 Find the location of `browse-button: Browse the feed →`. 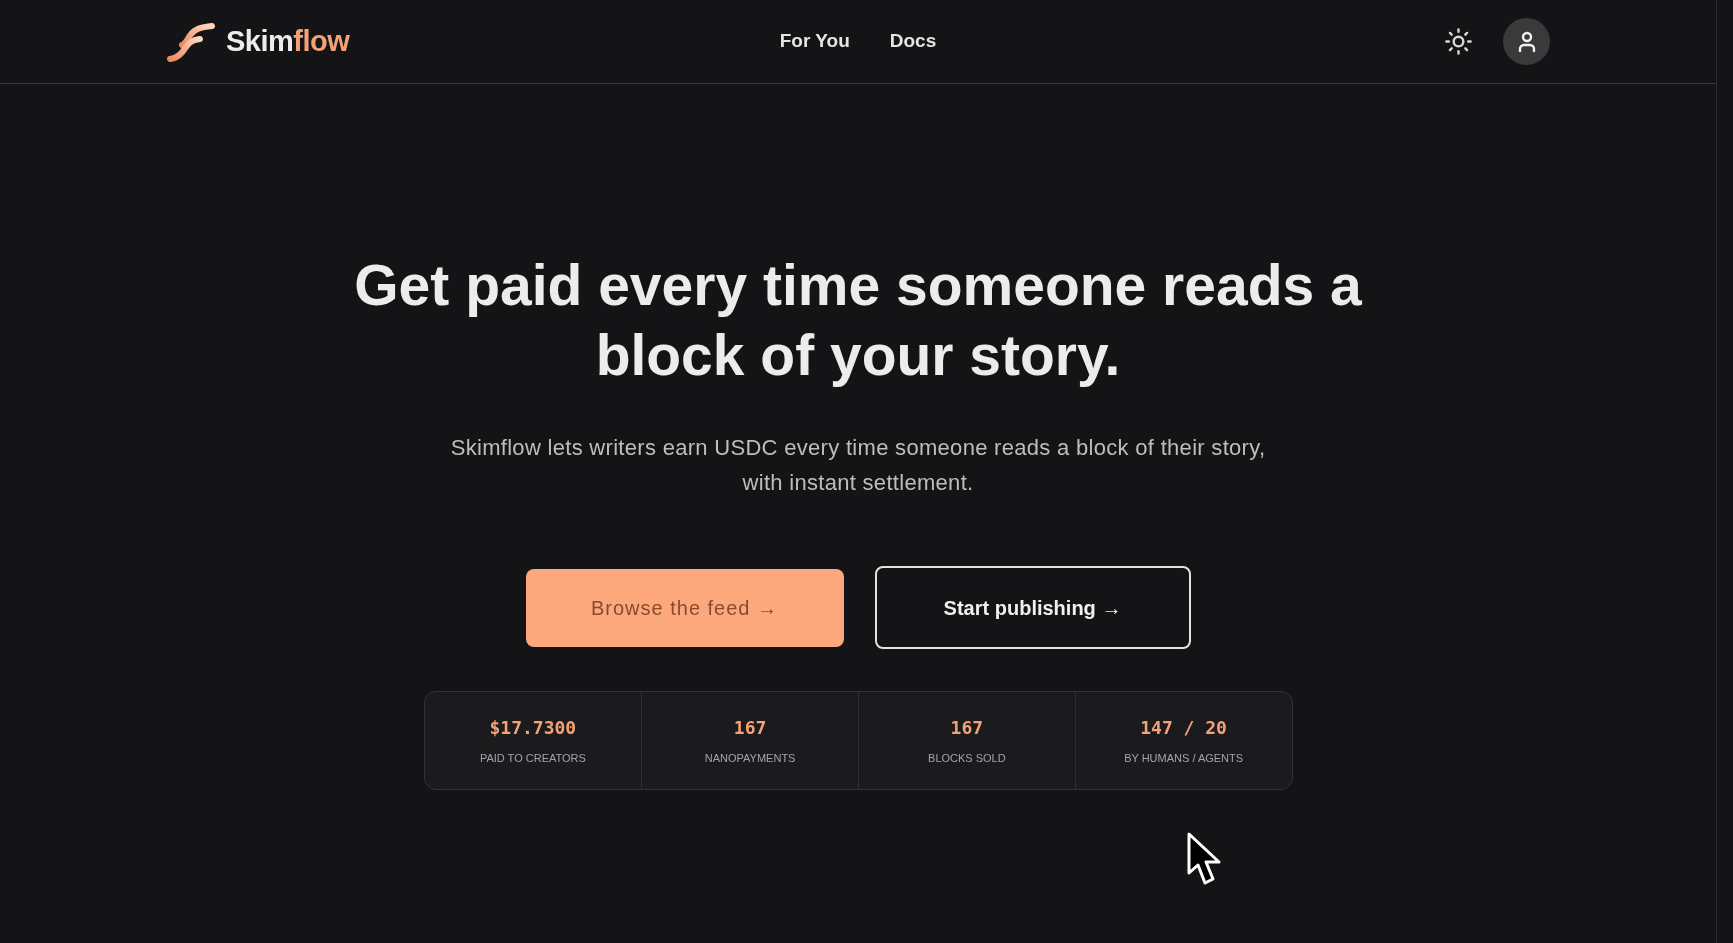

browse-button: Browse the feed → is located at coordinates (684, 607).